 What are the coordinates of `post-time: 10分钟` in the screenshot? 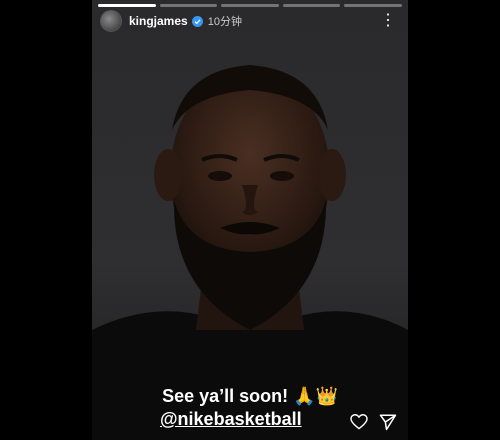 It's located at (224, 22).